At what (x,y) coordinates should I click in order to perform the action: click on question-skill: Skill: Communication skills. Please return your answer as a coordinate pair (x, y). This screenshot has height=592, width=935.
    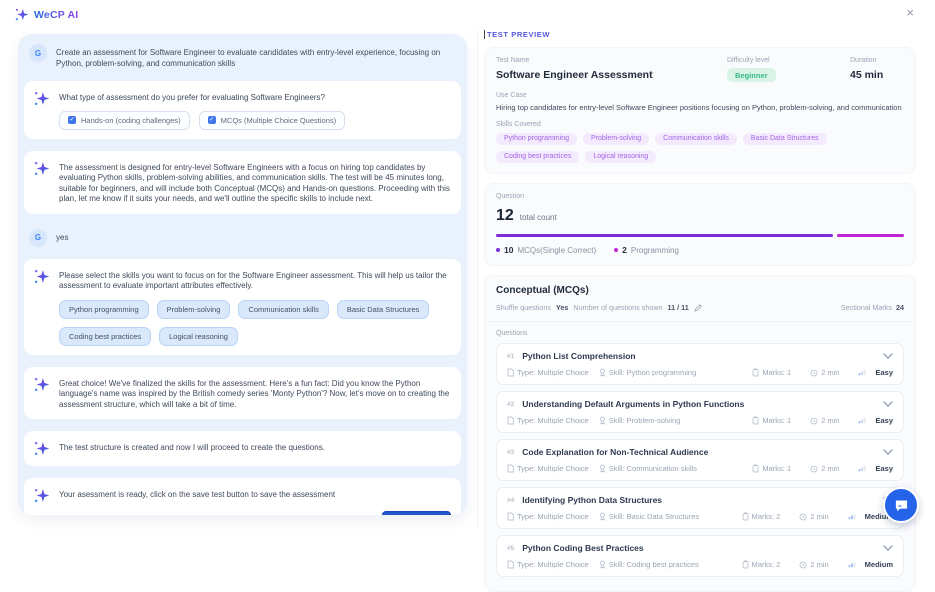
    Looking at the image, I should click on (653, 468).